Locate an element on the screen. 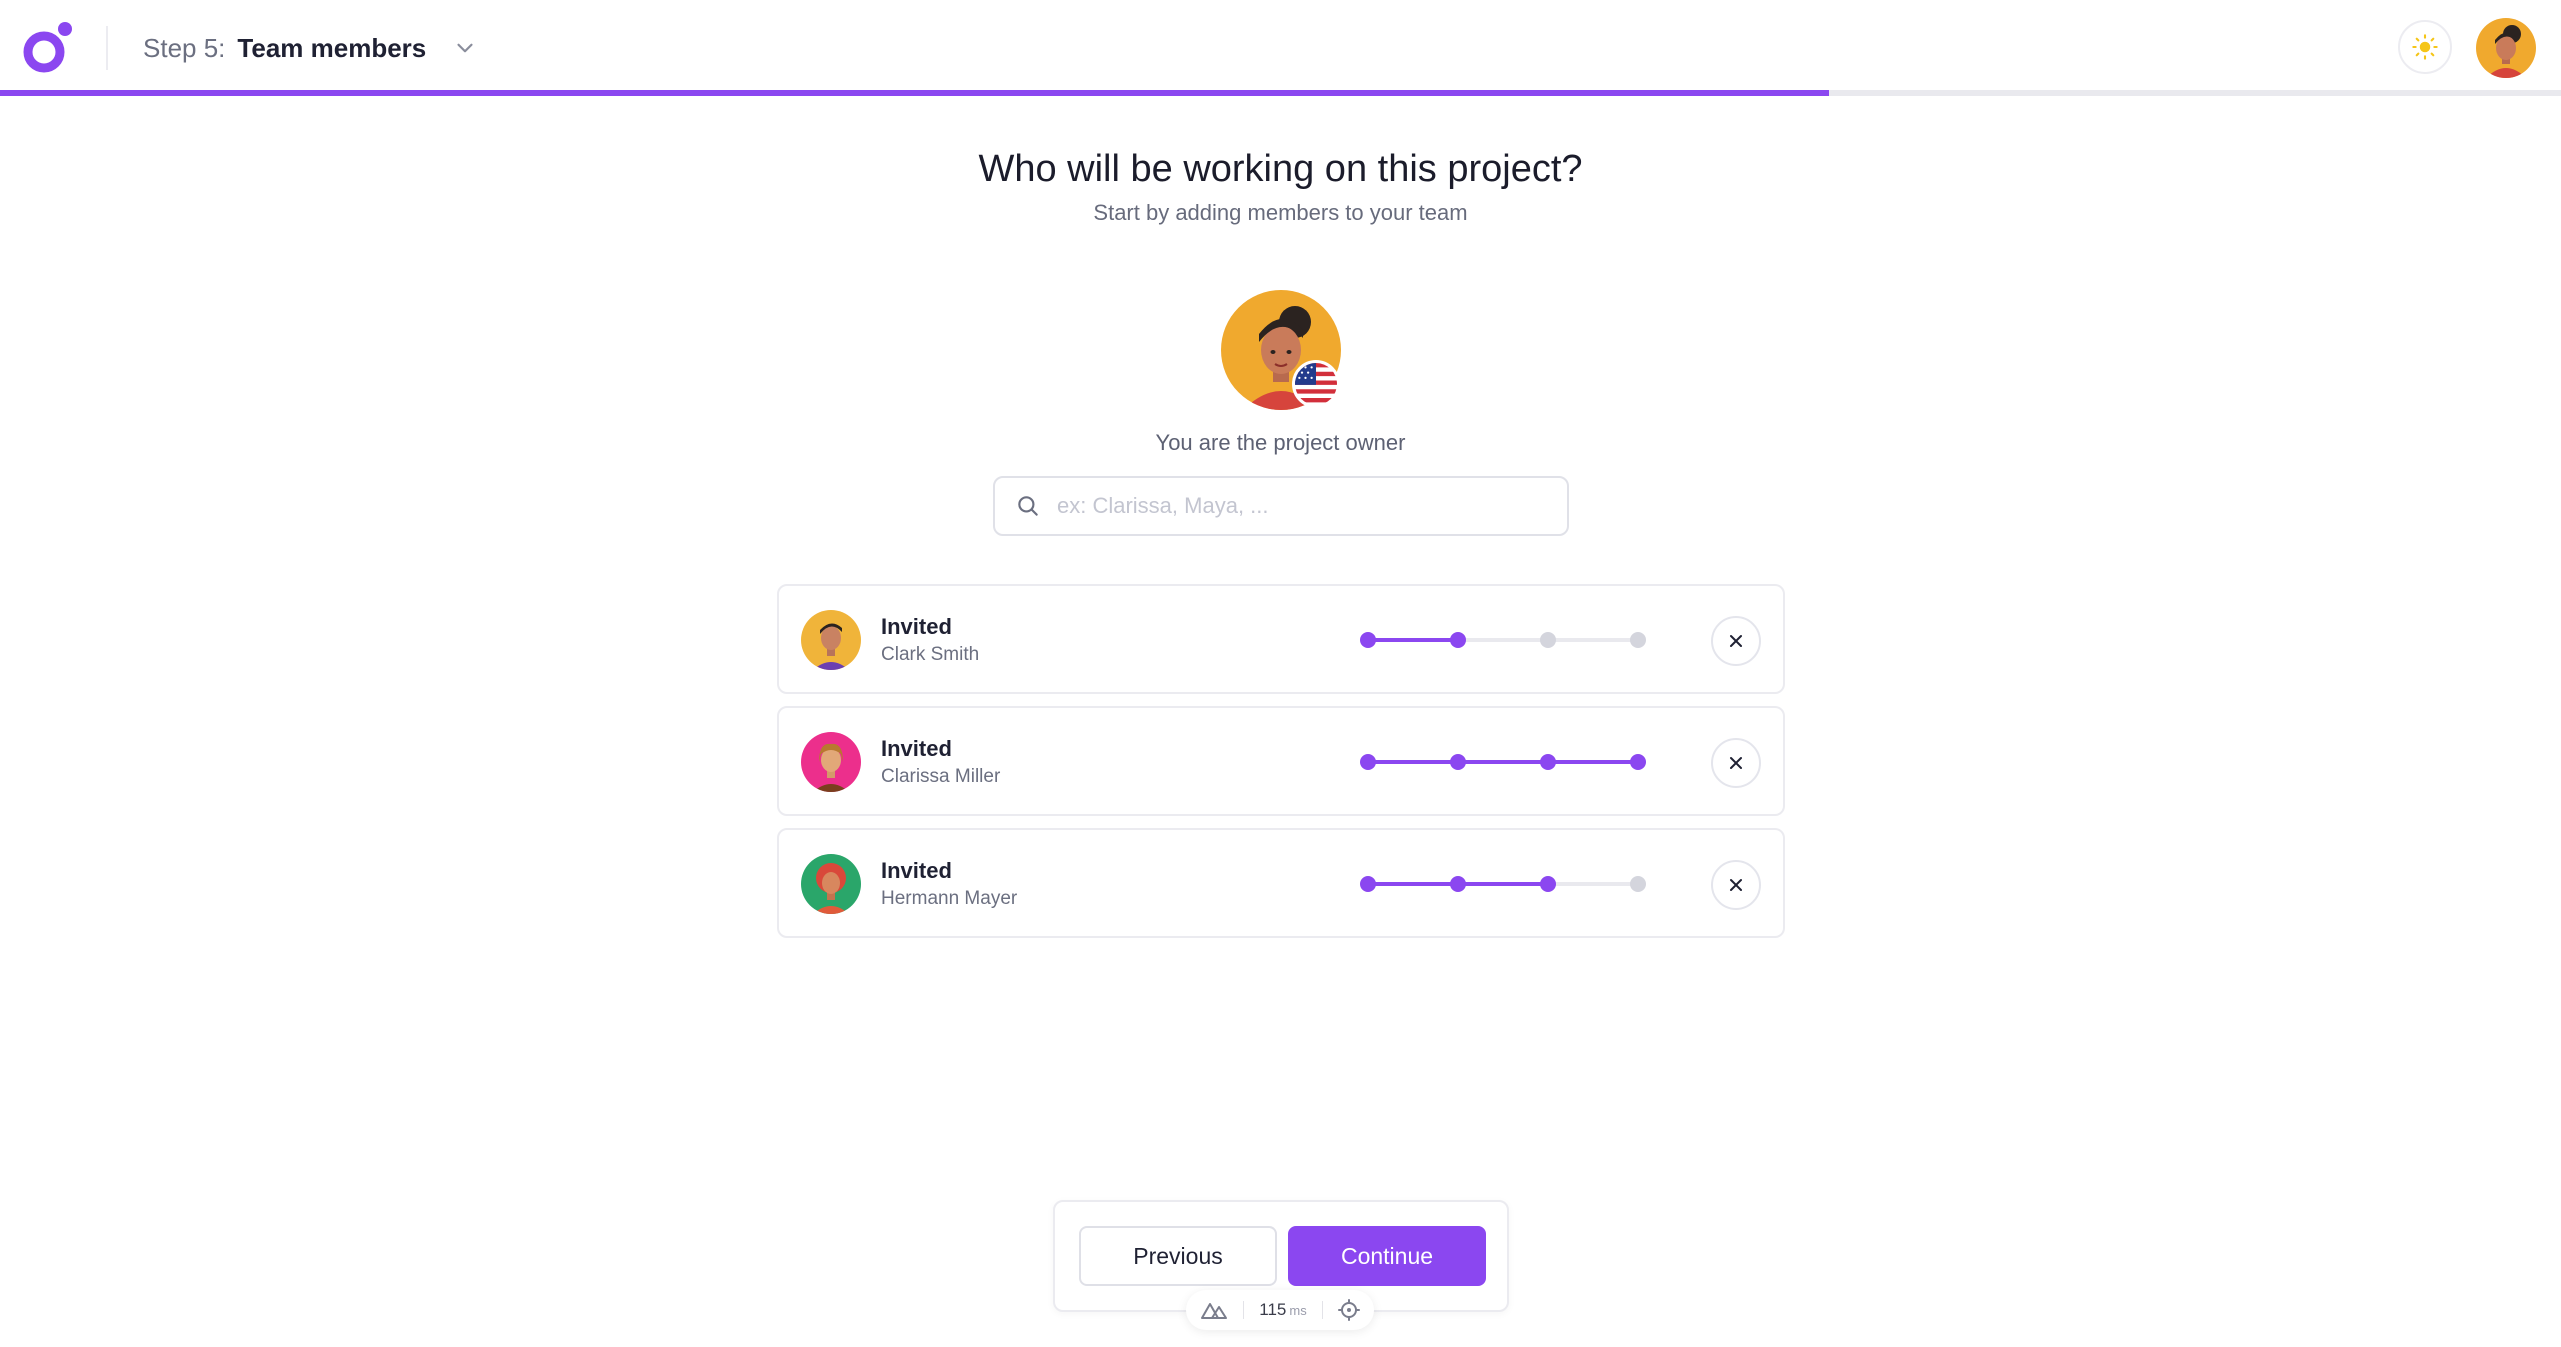 Image resolution: width=2561 pixels, height=1347 pixels. render-time: 115 ms is located at coordinates (1282, 1310).